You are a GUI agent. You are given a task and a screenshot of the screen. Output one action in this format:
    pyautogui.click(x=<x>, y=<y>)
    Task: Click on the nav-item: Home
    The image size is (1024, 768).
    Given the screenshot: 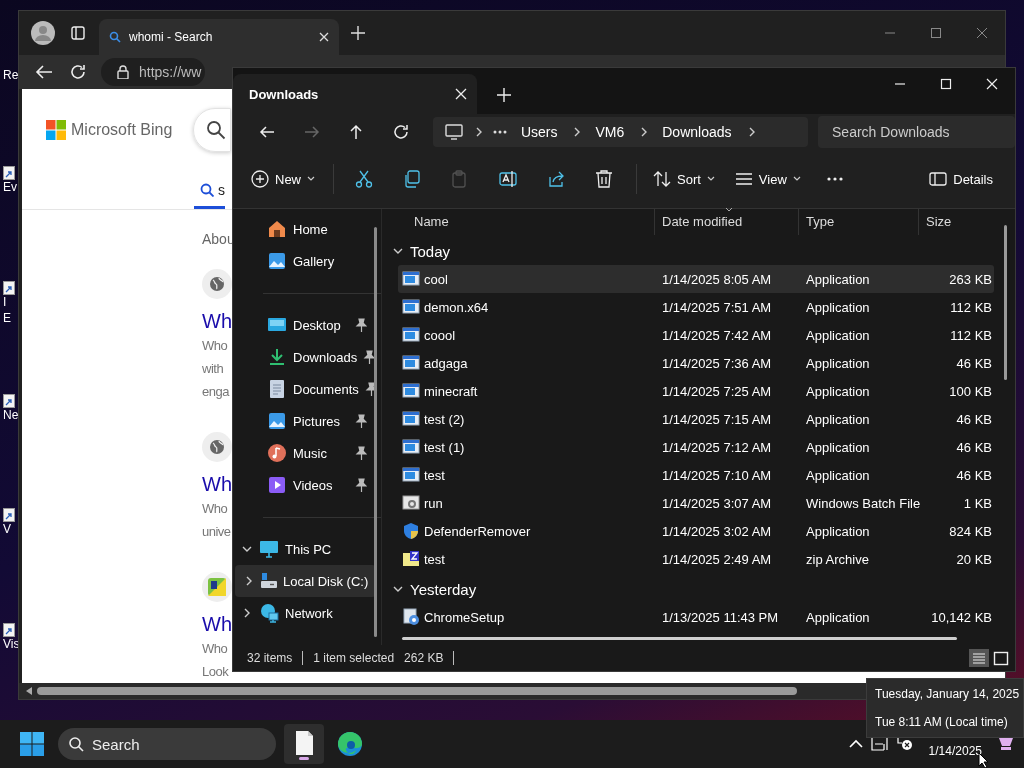 What is the action you would take?
    pyautogui.click(x=317, y=229)
    